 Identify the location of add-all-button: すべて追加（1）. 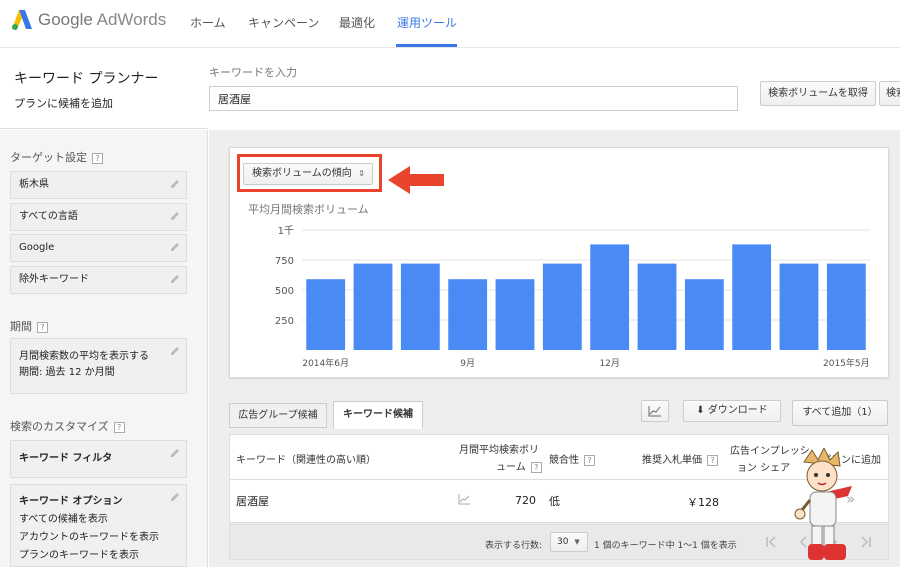
(840, 413).